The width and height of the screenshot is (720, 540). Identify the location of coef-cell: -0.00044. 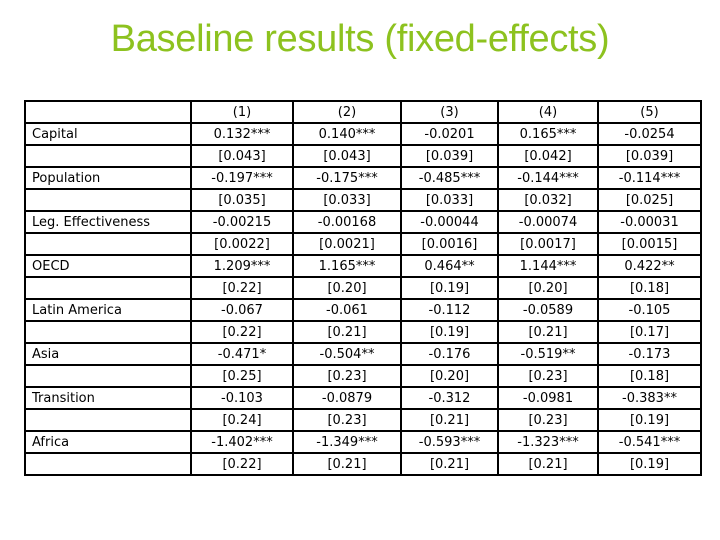
(449, 222).